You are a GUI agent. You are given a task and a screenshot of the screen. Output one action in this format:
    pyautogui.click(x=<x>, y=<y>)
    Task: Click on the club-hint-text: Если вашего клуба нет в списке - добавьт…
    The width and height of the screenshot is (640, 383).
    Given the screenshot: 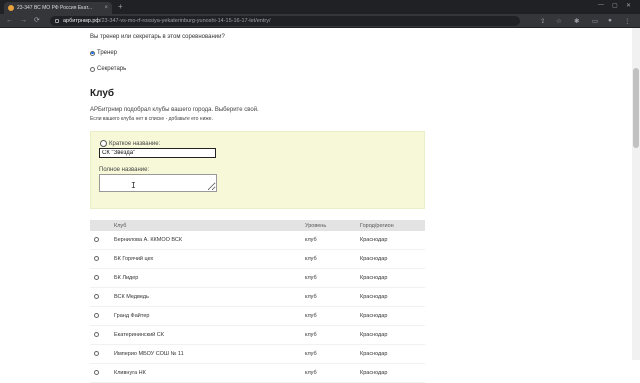 What is the action you would take?
    pyautogui.click(x=151, y=119)
    